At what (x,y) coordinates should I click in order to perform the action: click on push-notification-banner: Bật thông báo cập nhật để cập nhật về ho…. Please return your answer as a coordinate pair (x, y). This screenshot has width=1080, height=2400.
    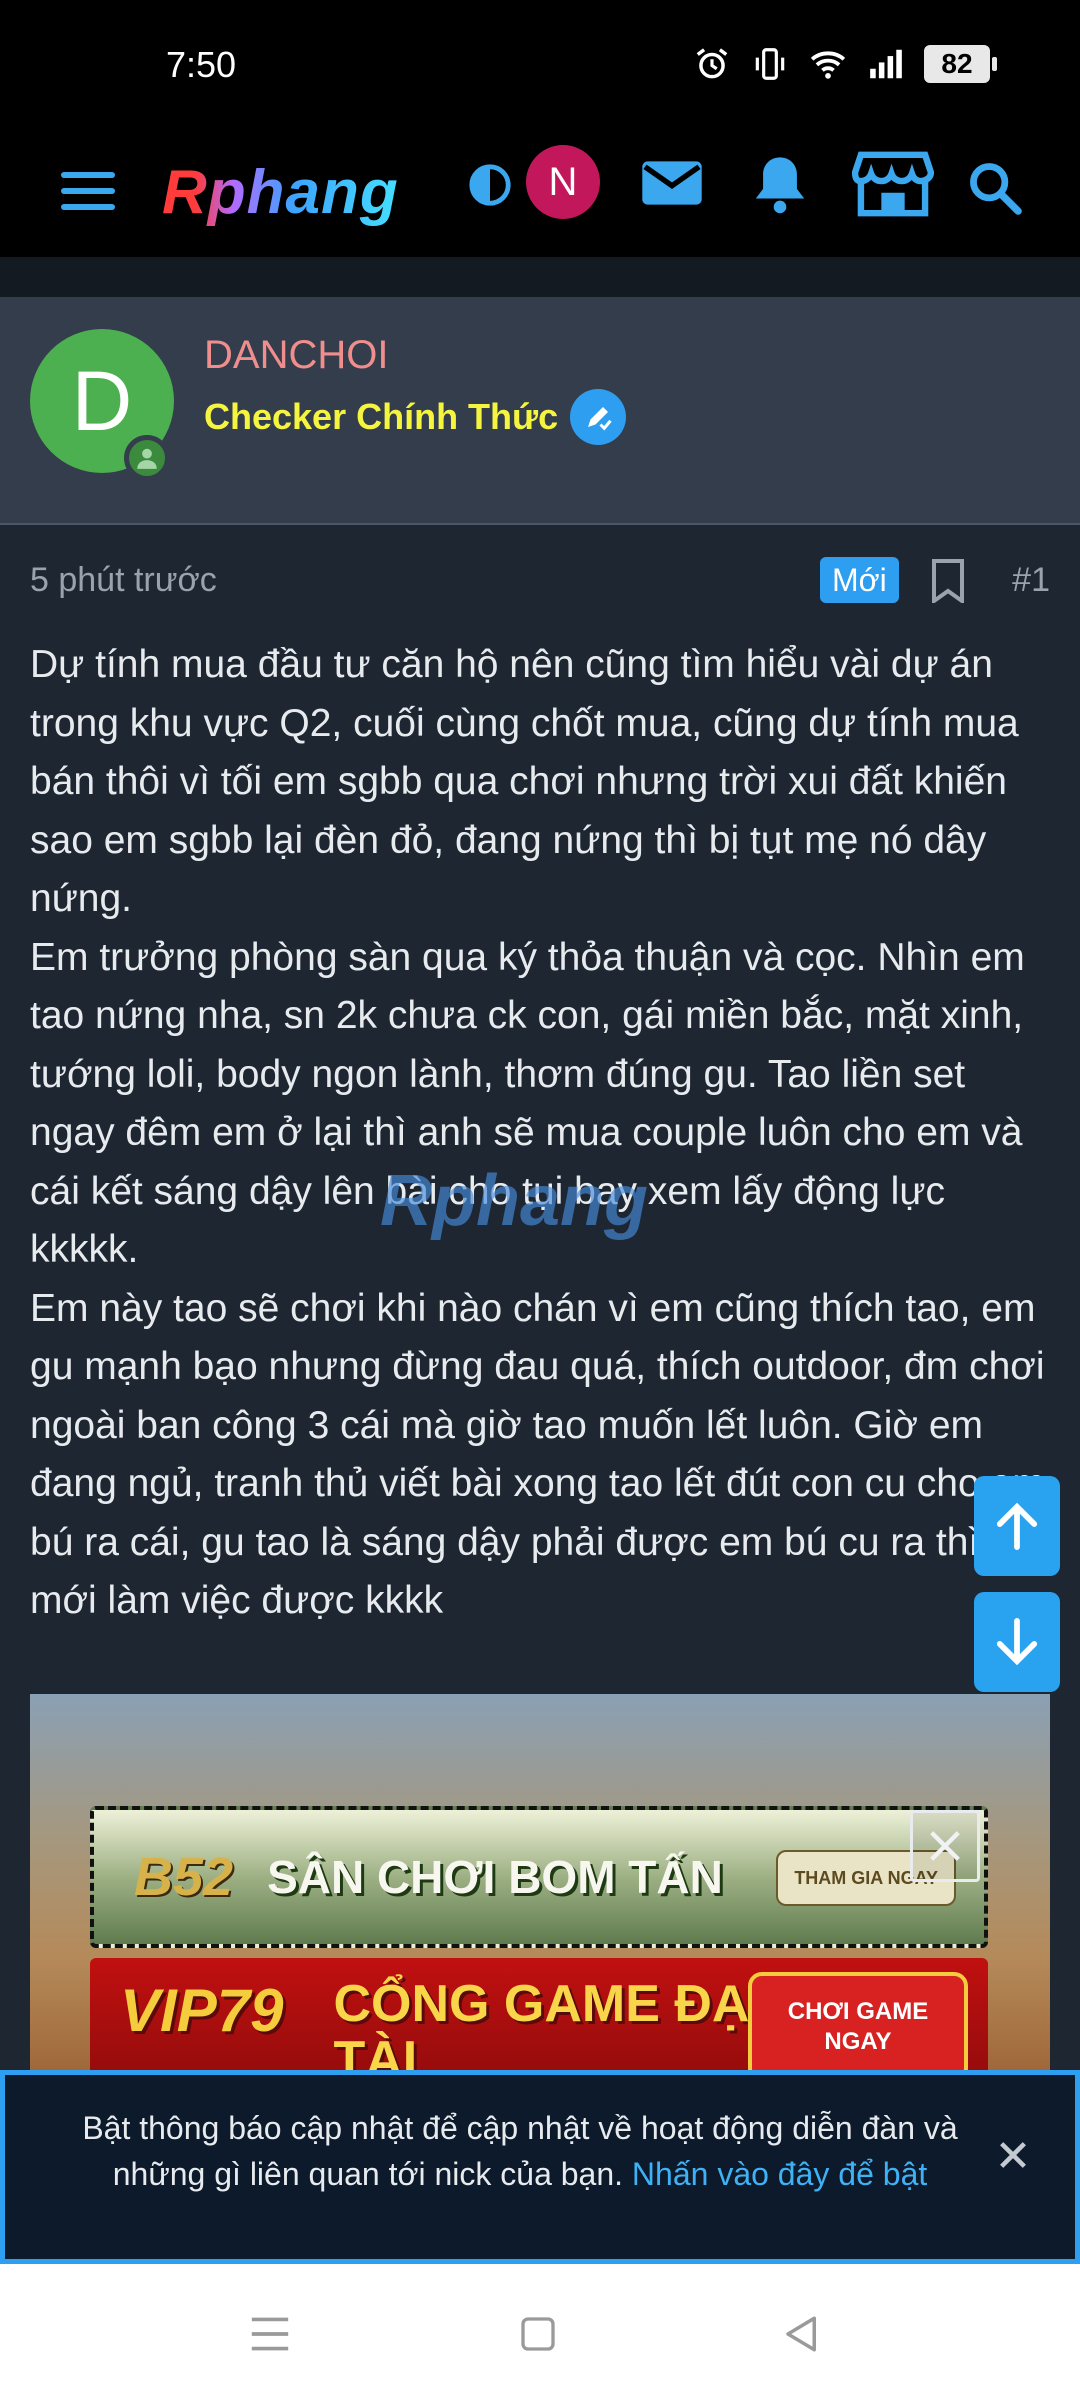
    Looking at the image, I should click on (540, 2167).